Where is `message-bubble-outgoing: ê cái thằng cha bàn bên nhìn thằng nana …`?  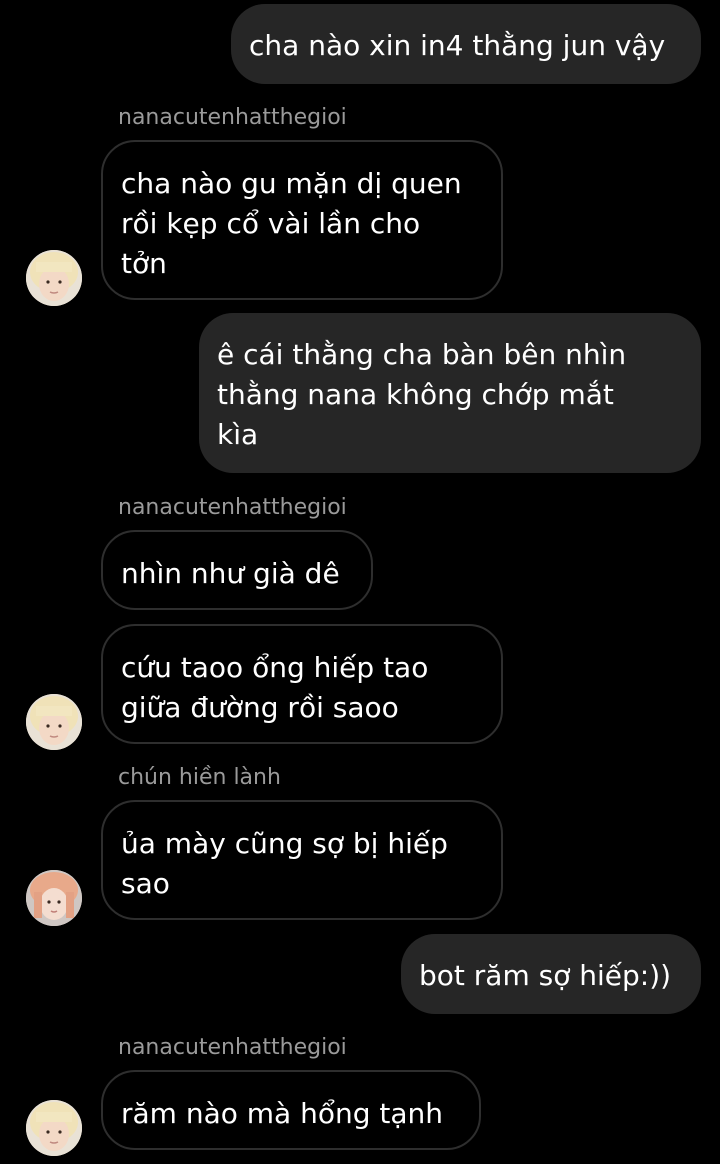
message-bubble-outgoing: ê cái thằng cha bàn bên nhìn thằng nana … is located at coordinates (450, 393).